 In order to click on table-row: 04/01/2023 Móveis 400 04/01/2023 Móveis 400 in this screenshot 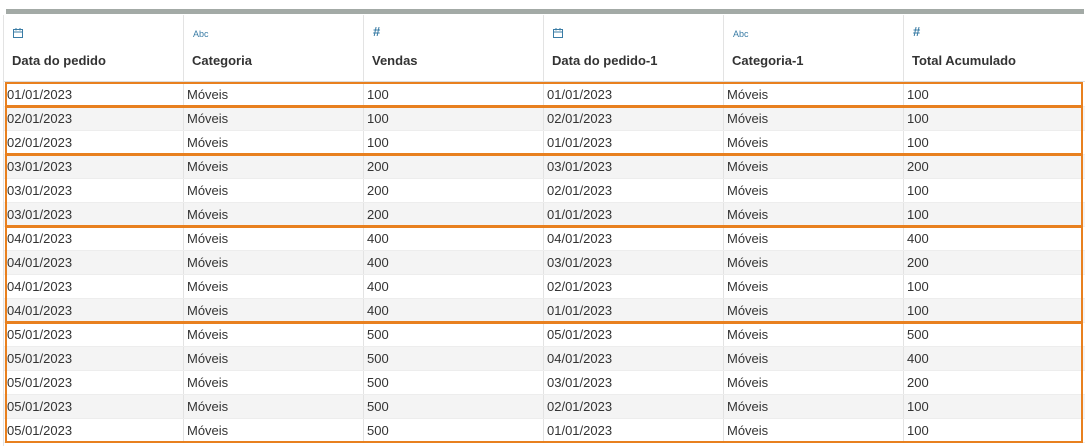, I will do `click(544, 239)`.